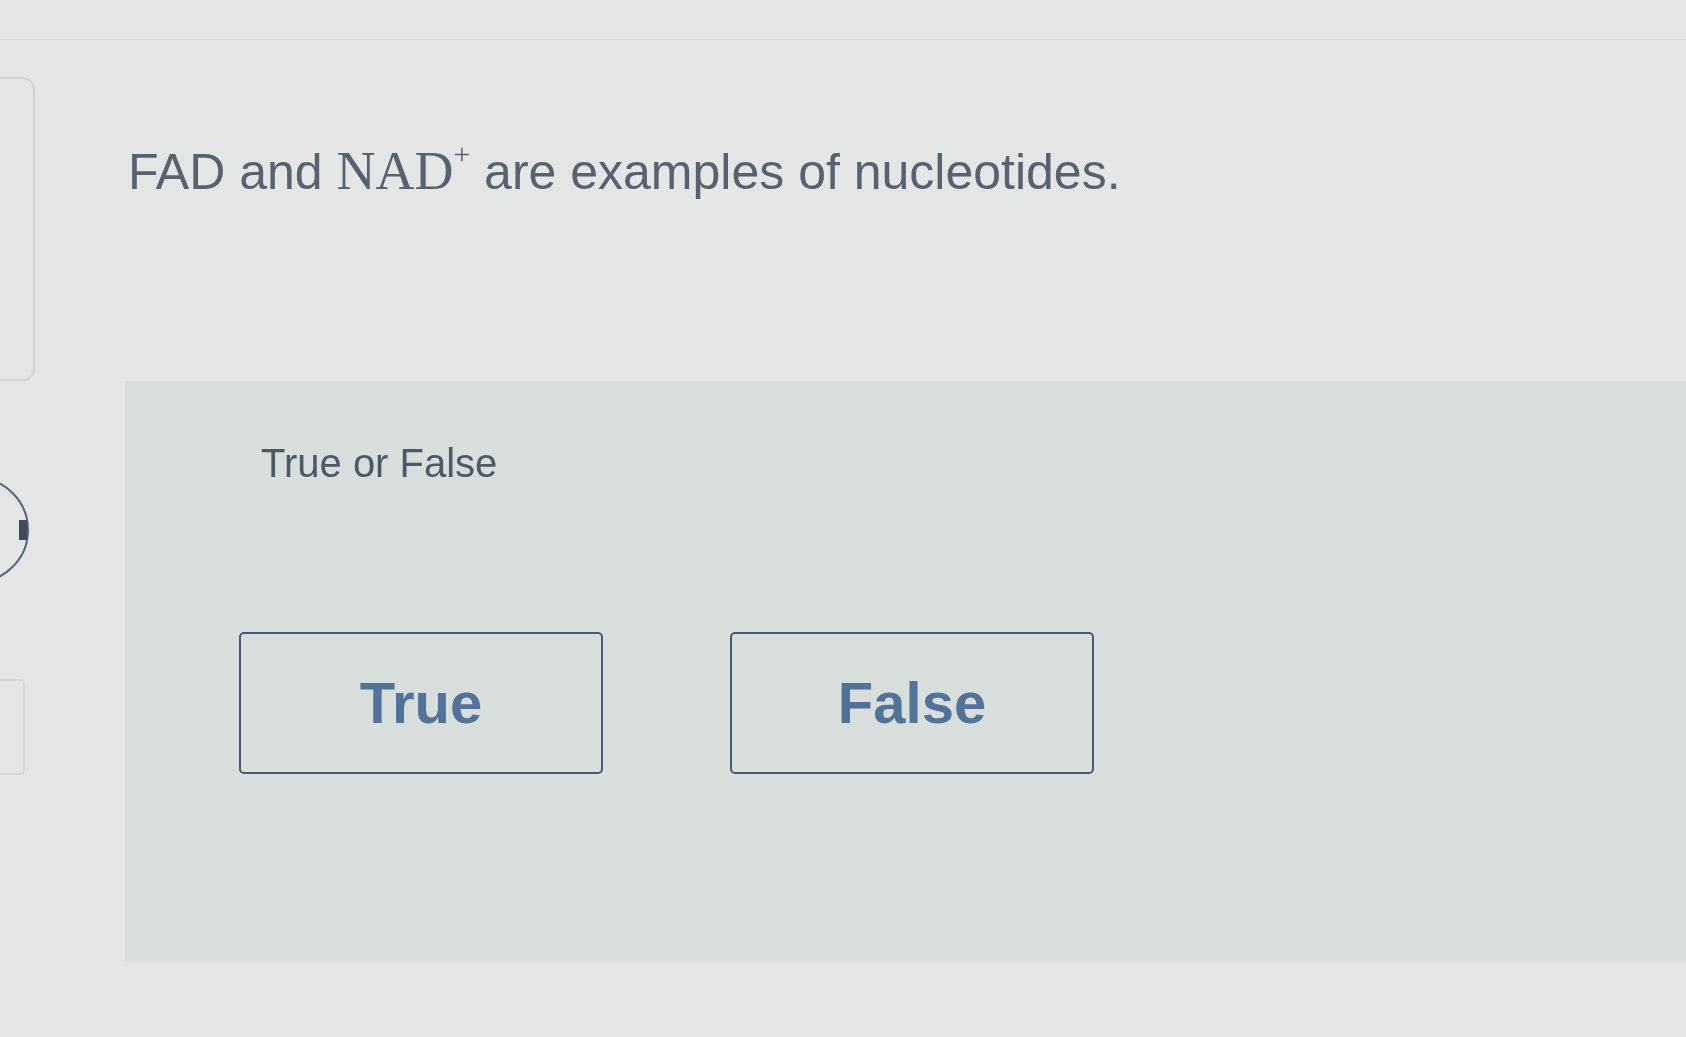 This screenshot has height=1037, width=1686. I want to click on question-text: FAD and NAD$^{+}$ are examples of nucleotides., so click(624, 171).